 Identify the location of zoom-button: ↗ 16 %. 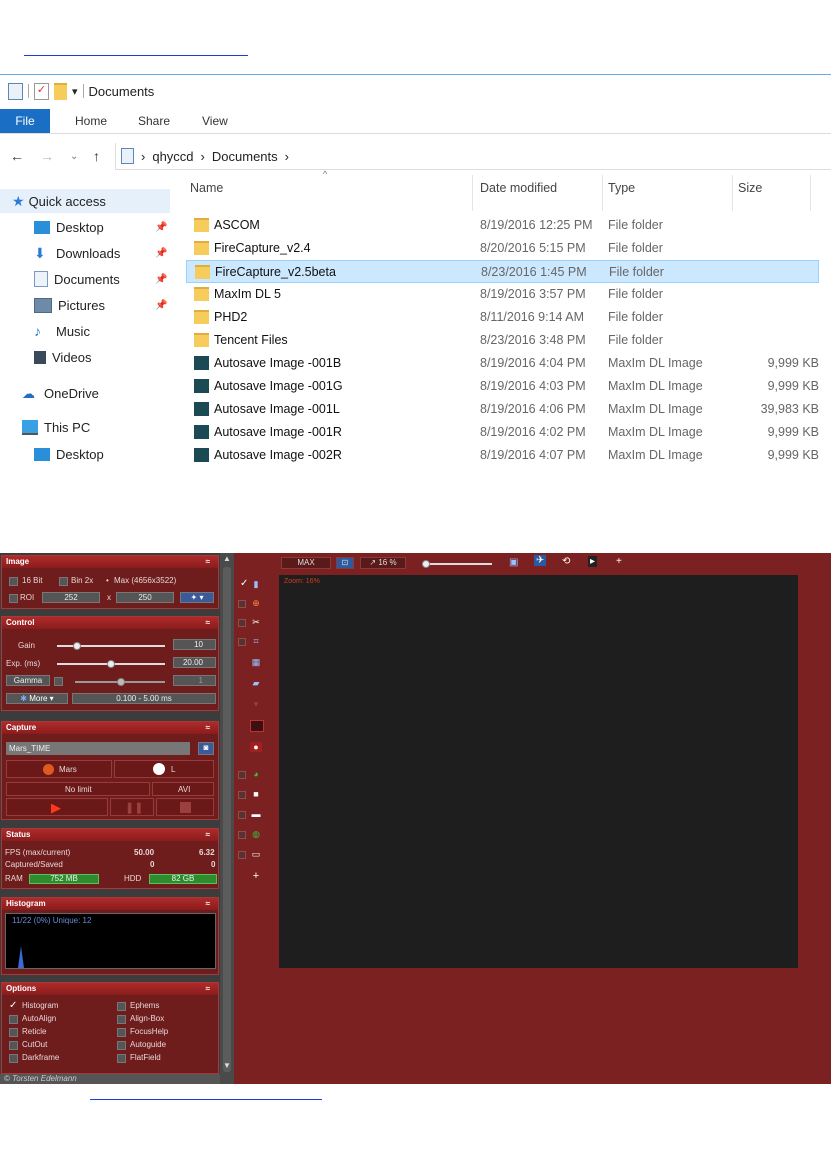
(383, 563).